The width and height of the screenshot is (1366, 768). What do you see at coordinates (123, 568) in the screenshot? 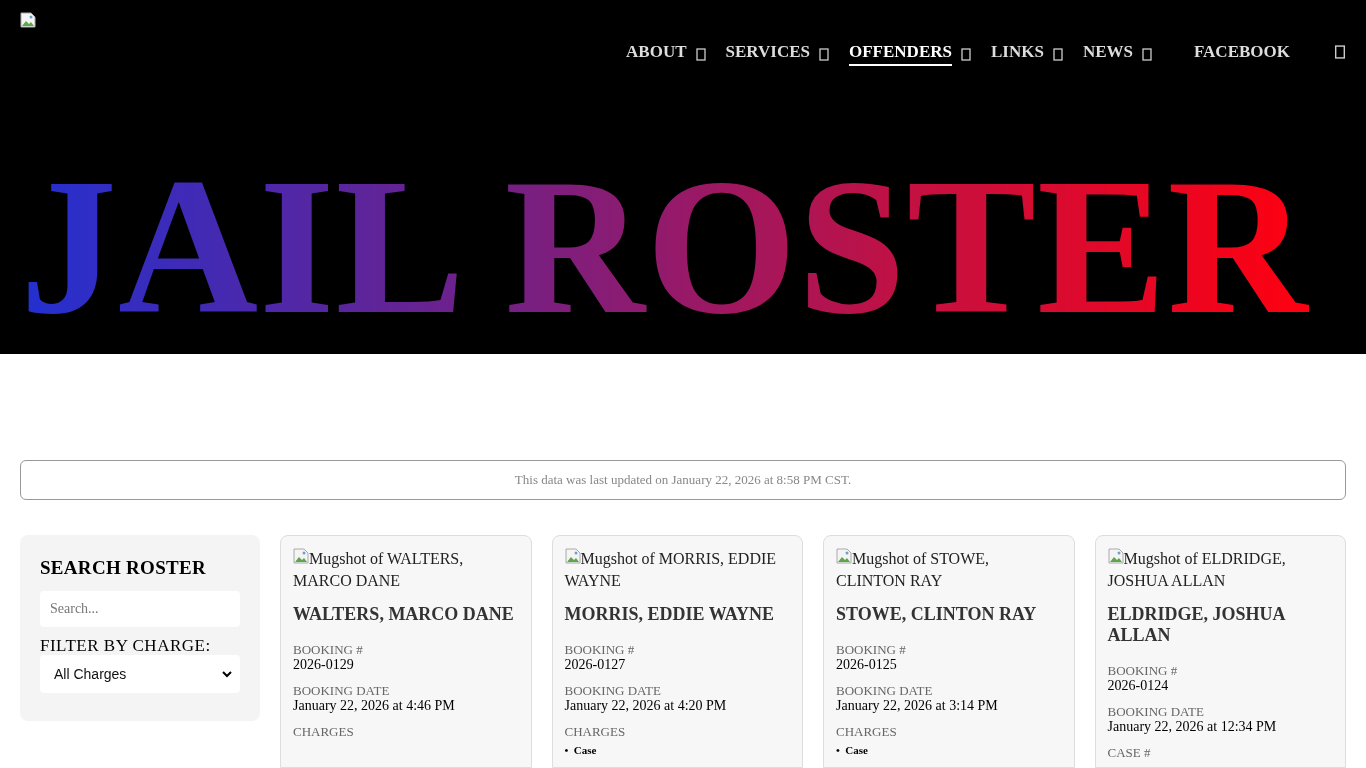
I see `panel-heading: SEARCH ROSTER` at bounding box center [123, 568].